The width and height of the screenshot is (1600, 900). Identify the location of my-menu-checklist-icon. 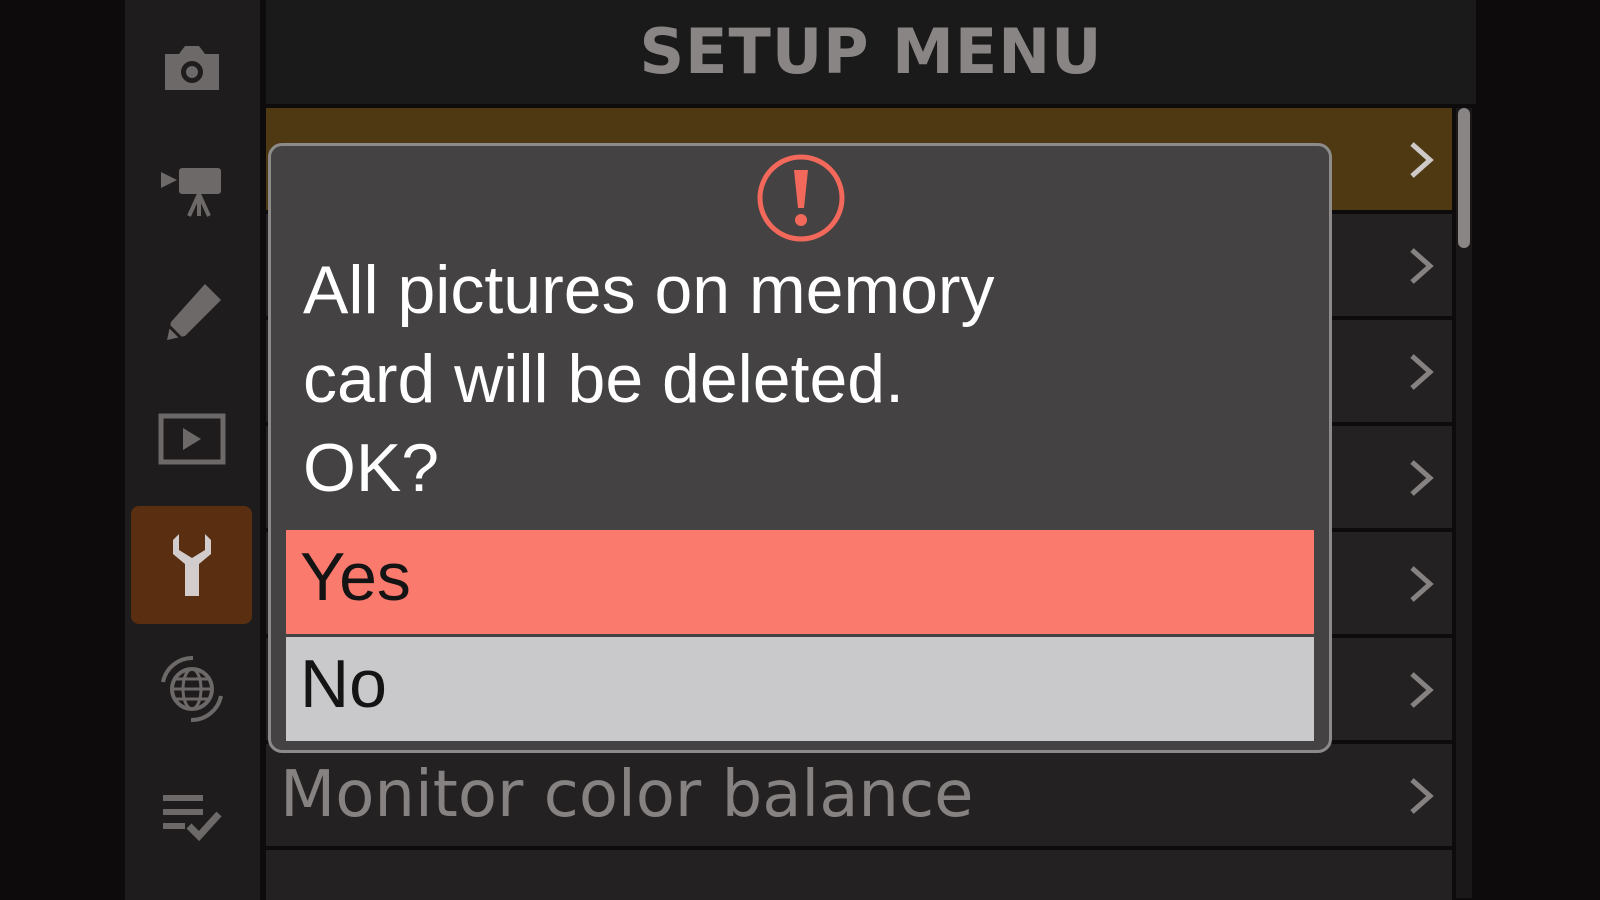
(192, 818).